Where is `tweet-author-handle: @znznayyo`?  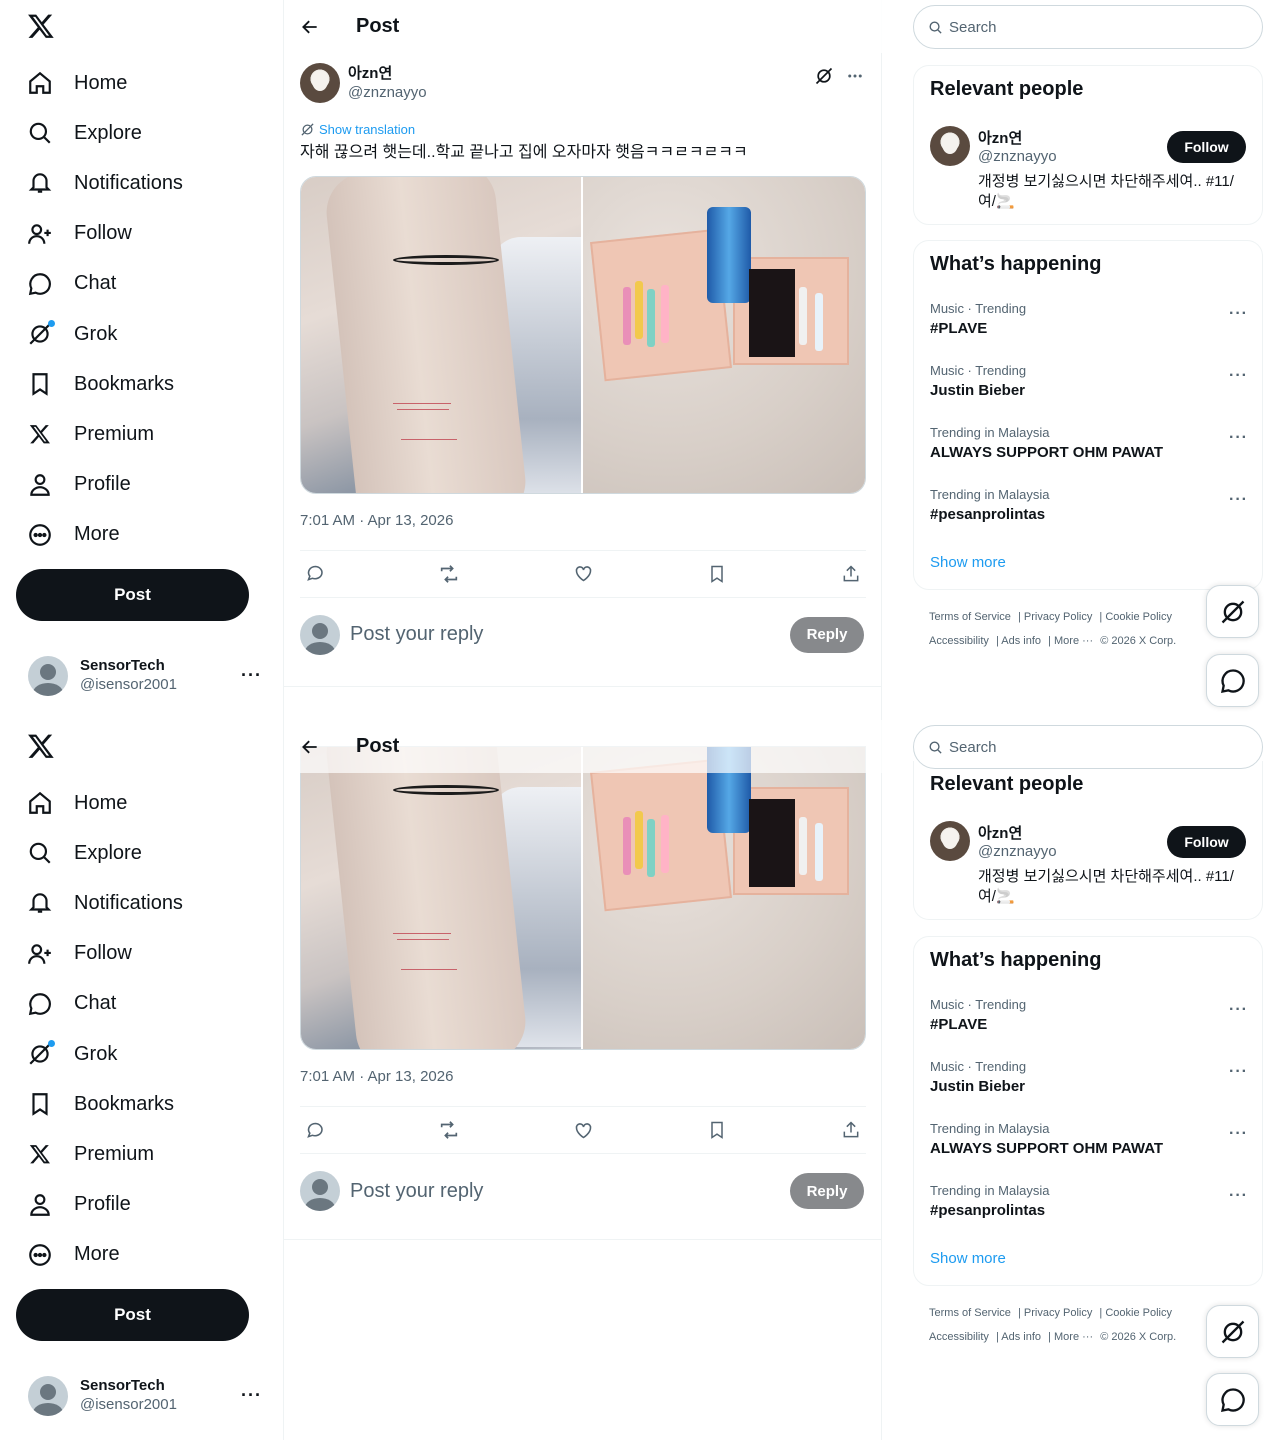 tweet-author-handle: @znznayyo is located at coordinates (387, 93).